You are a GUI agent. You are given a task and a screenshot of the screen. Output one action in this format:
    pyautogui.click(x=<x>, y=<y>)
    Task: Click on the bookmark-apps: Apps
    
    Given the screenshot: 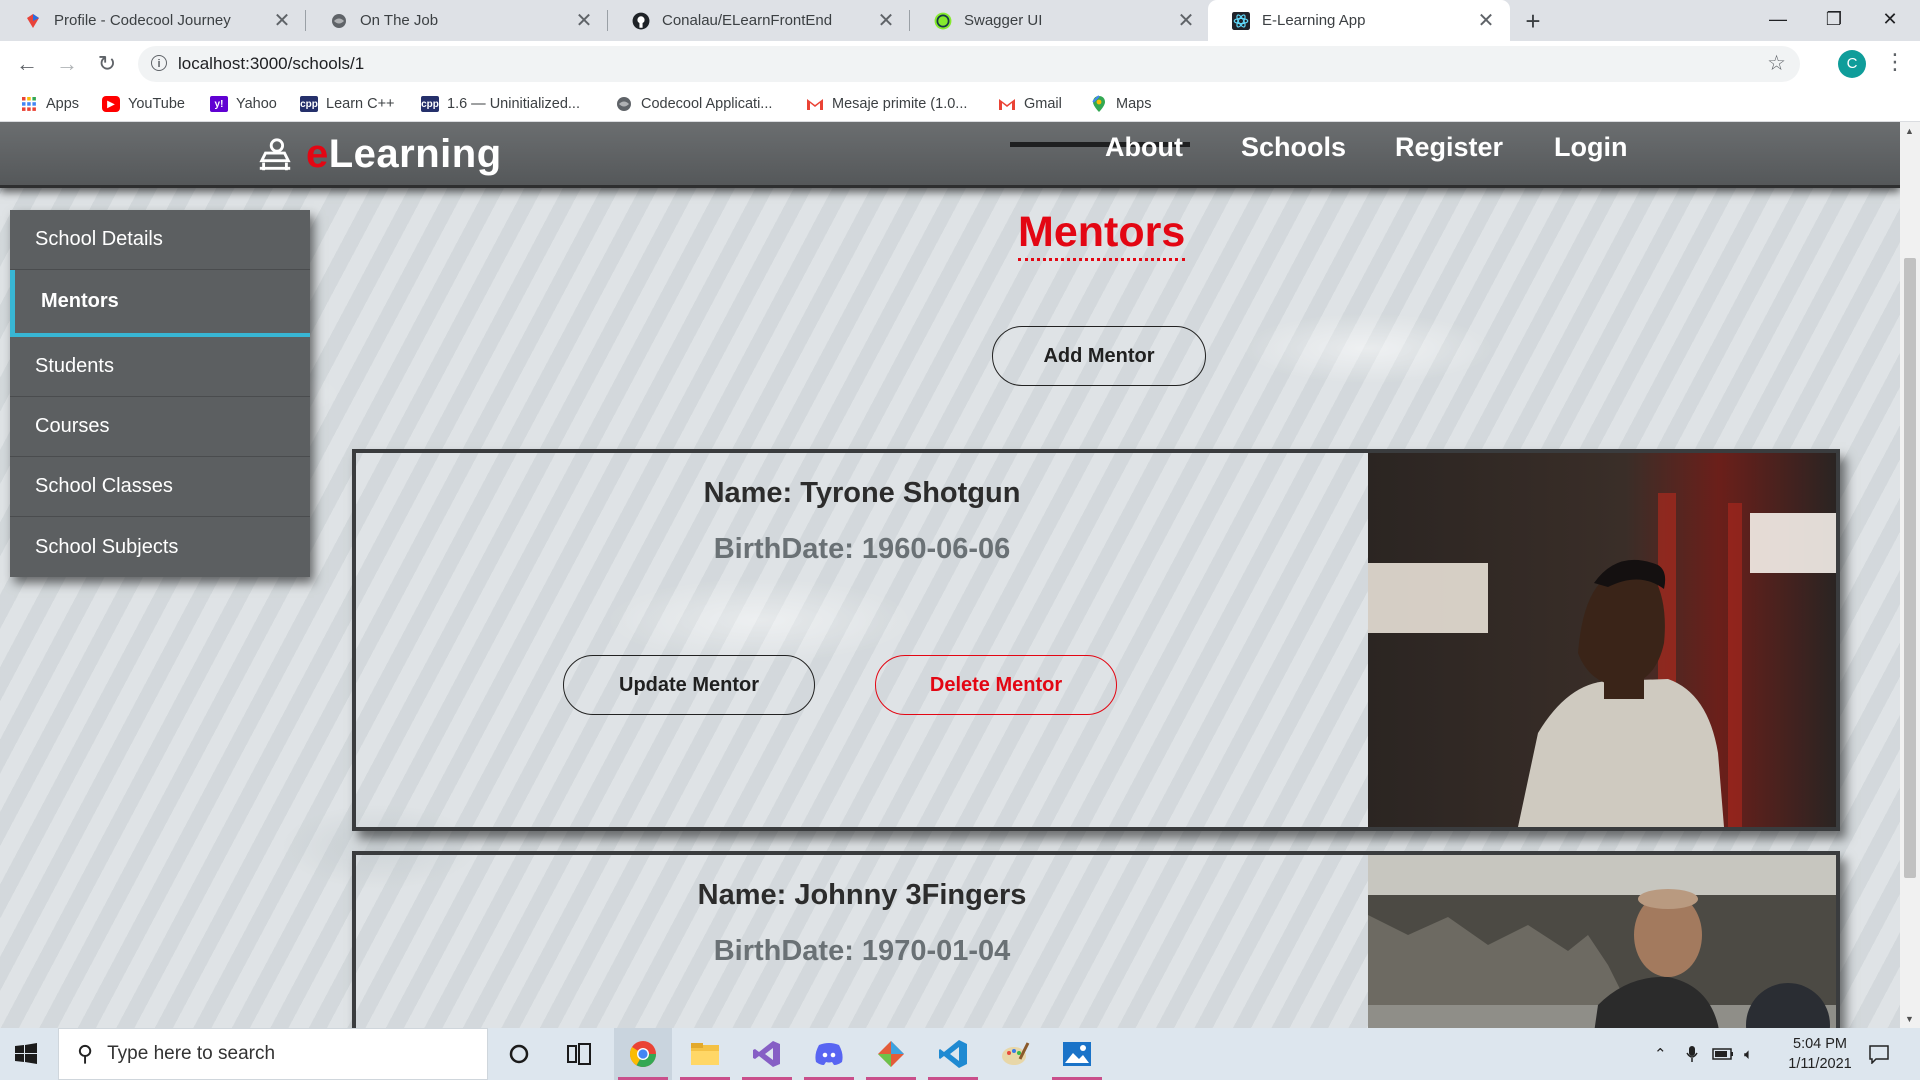 What is the action you would take?
    pyautogui.click(x=49, y=104)
    